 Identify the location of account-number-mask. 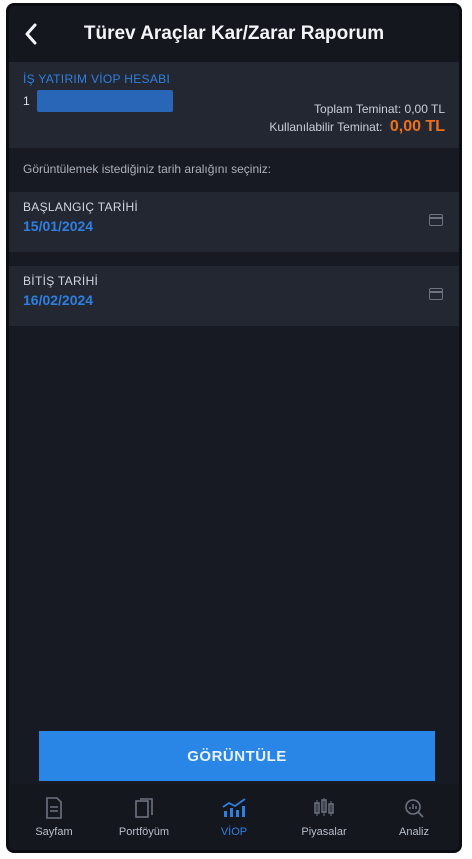
(105, 101).